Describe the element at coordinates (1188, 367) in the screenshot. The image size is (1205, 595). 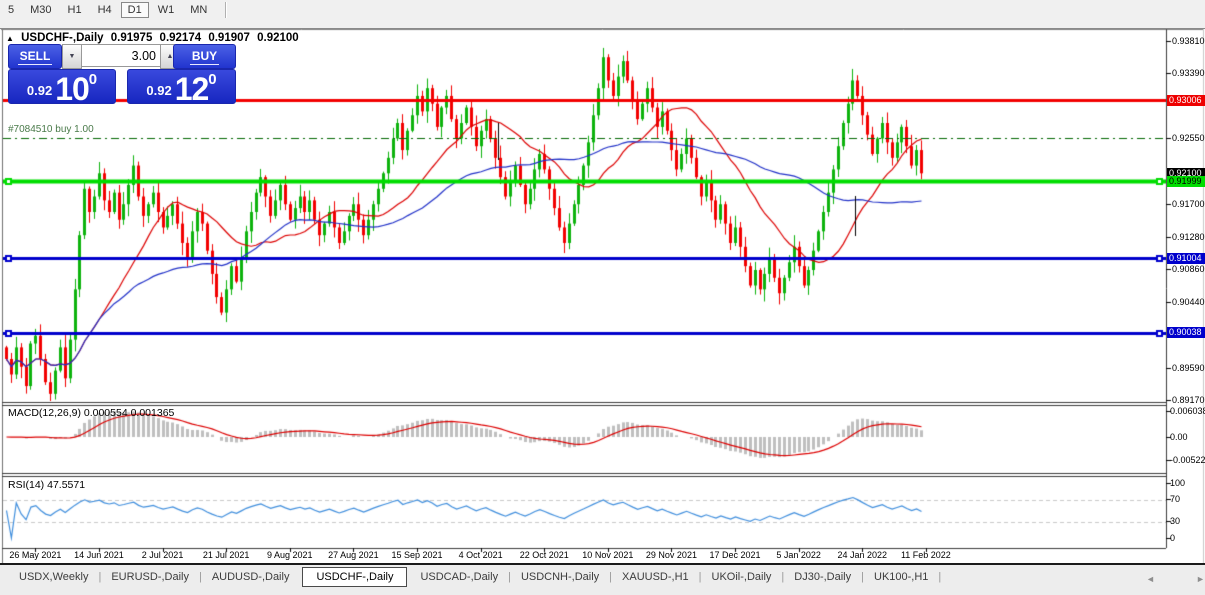
I see `price-tick-label: 0.89590` at that location.